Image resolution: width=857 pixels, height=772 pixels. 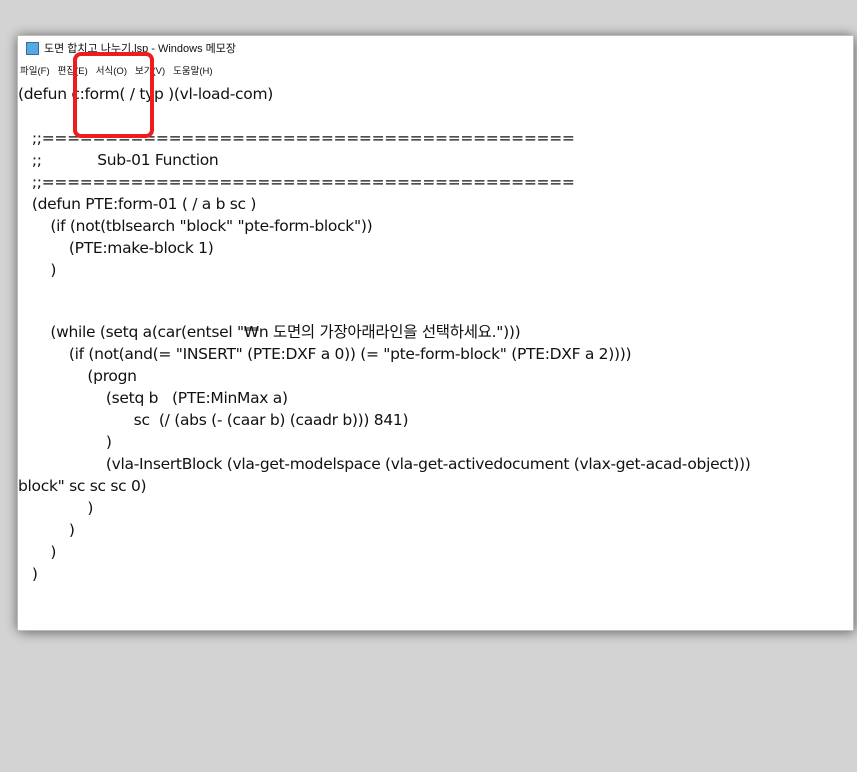 What do you see at coordinates (435, 48) in the screenshot?
I see `title-bar: 도면 합치고 나누기.lsp - Windows 메모장` at bounding box center [435, 48].